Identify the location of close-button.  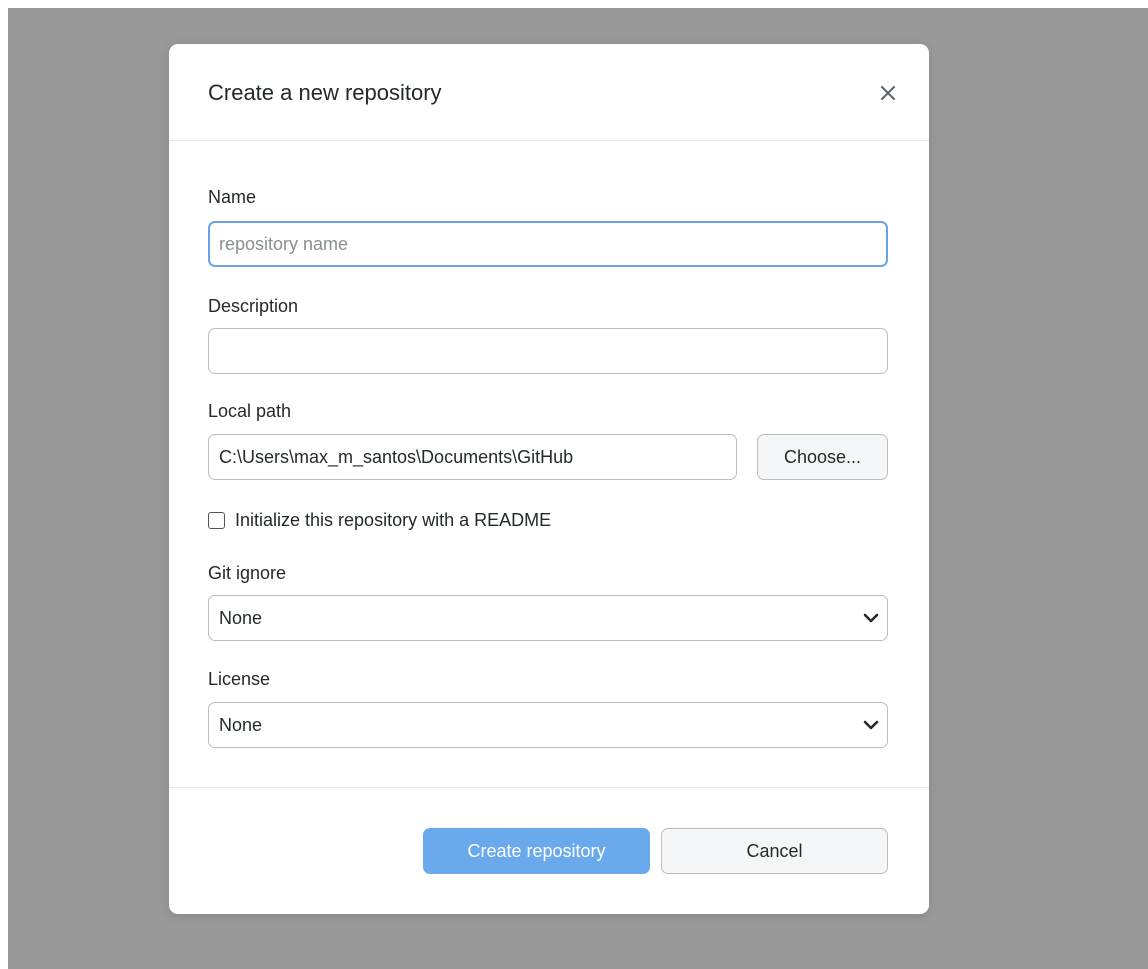
(888, 93).